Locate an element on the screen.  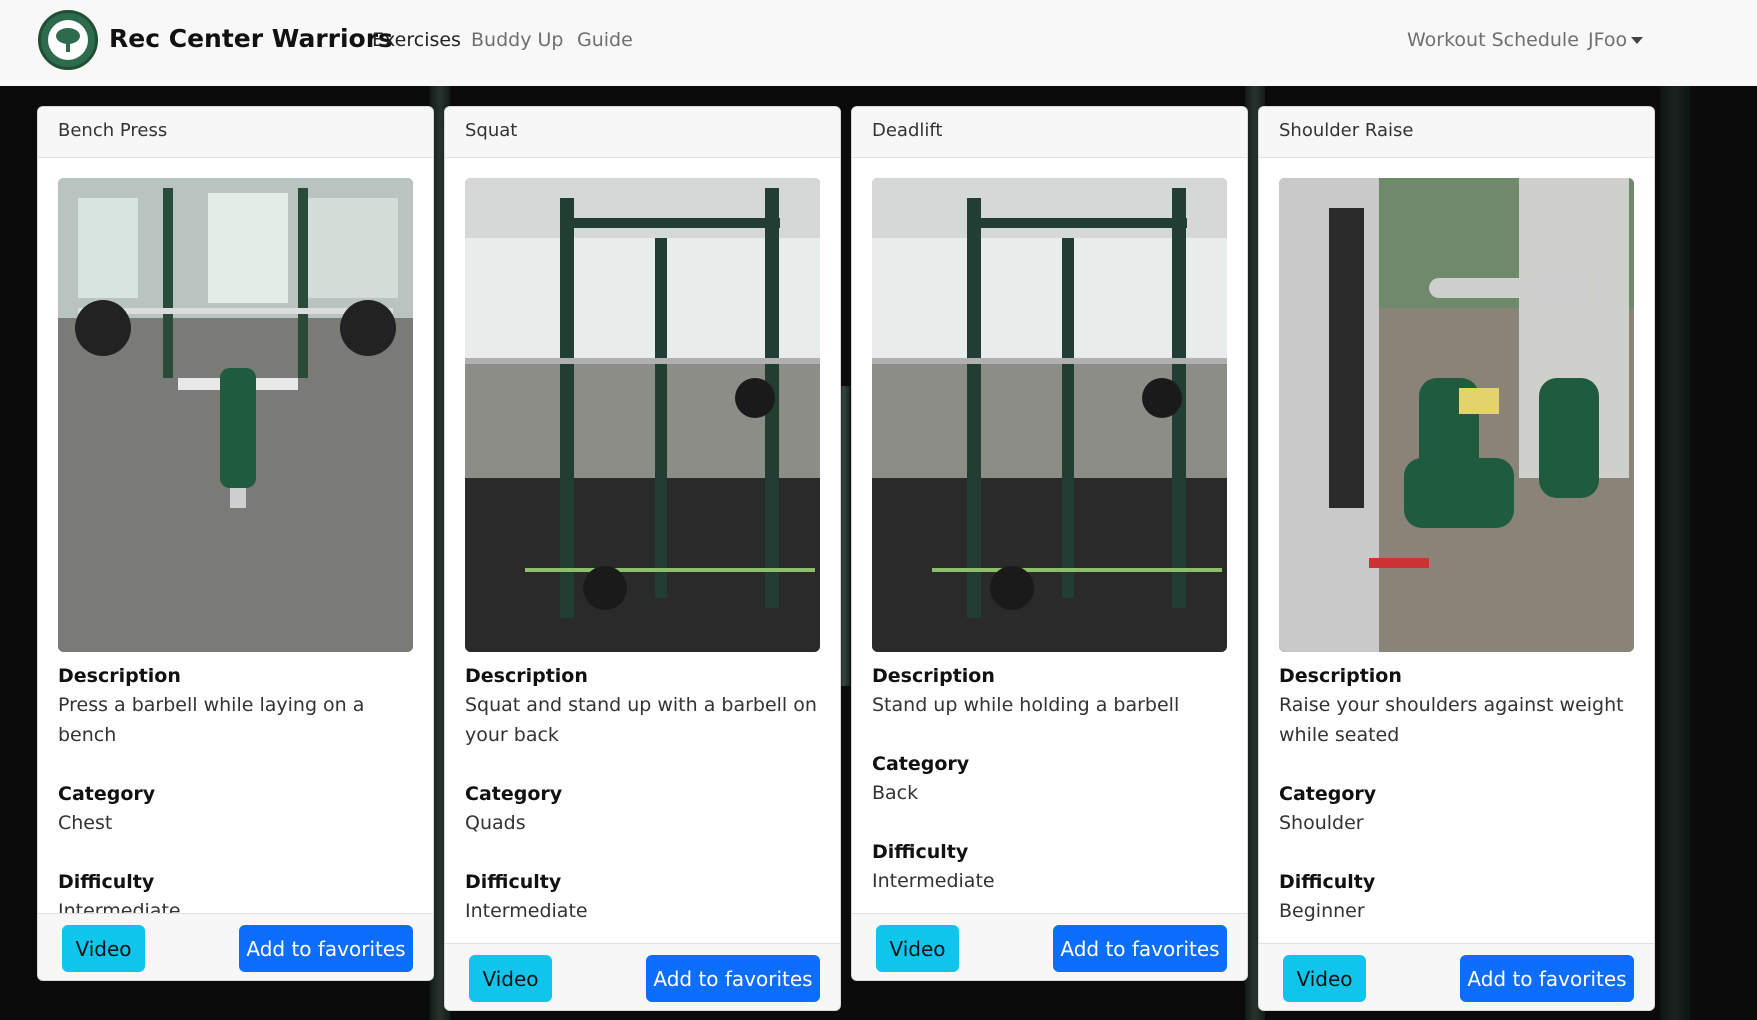
nav-link-exercises: Exercises is located at coordinates (416, 40).